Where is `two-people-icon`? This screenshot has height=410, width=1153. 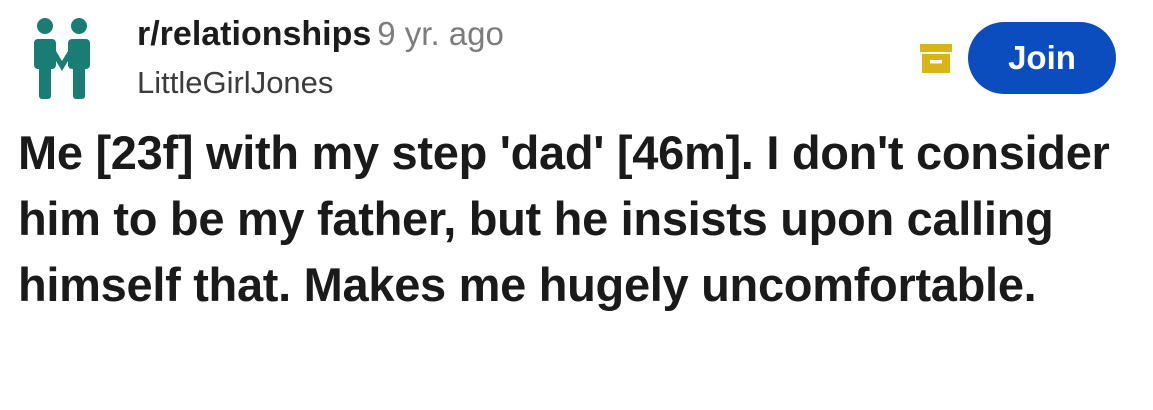
two-people-icon is located at coordinates (62, 58).